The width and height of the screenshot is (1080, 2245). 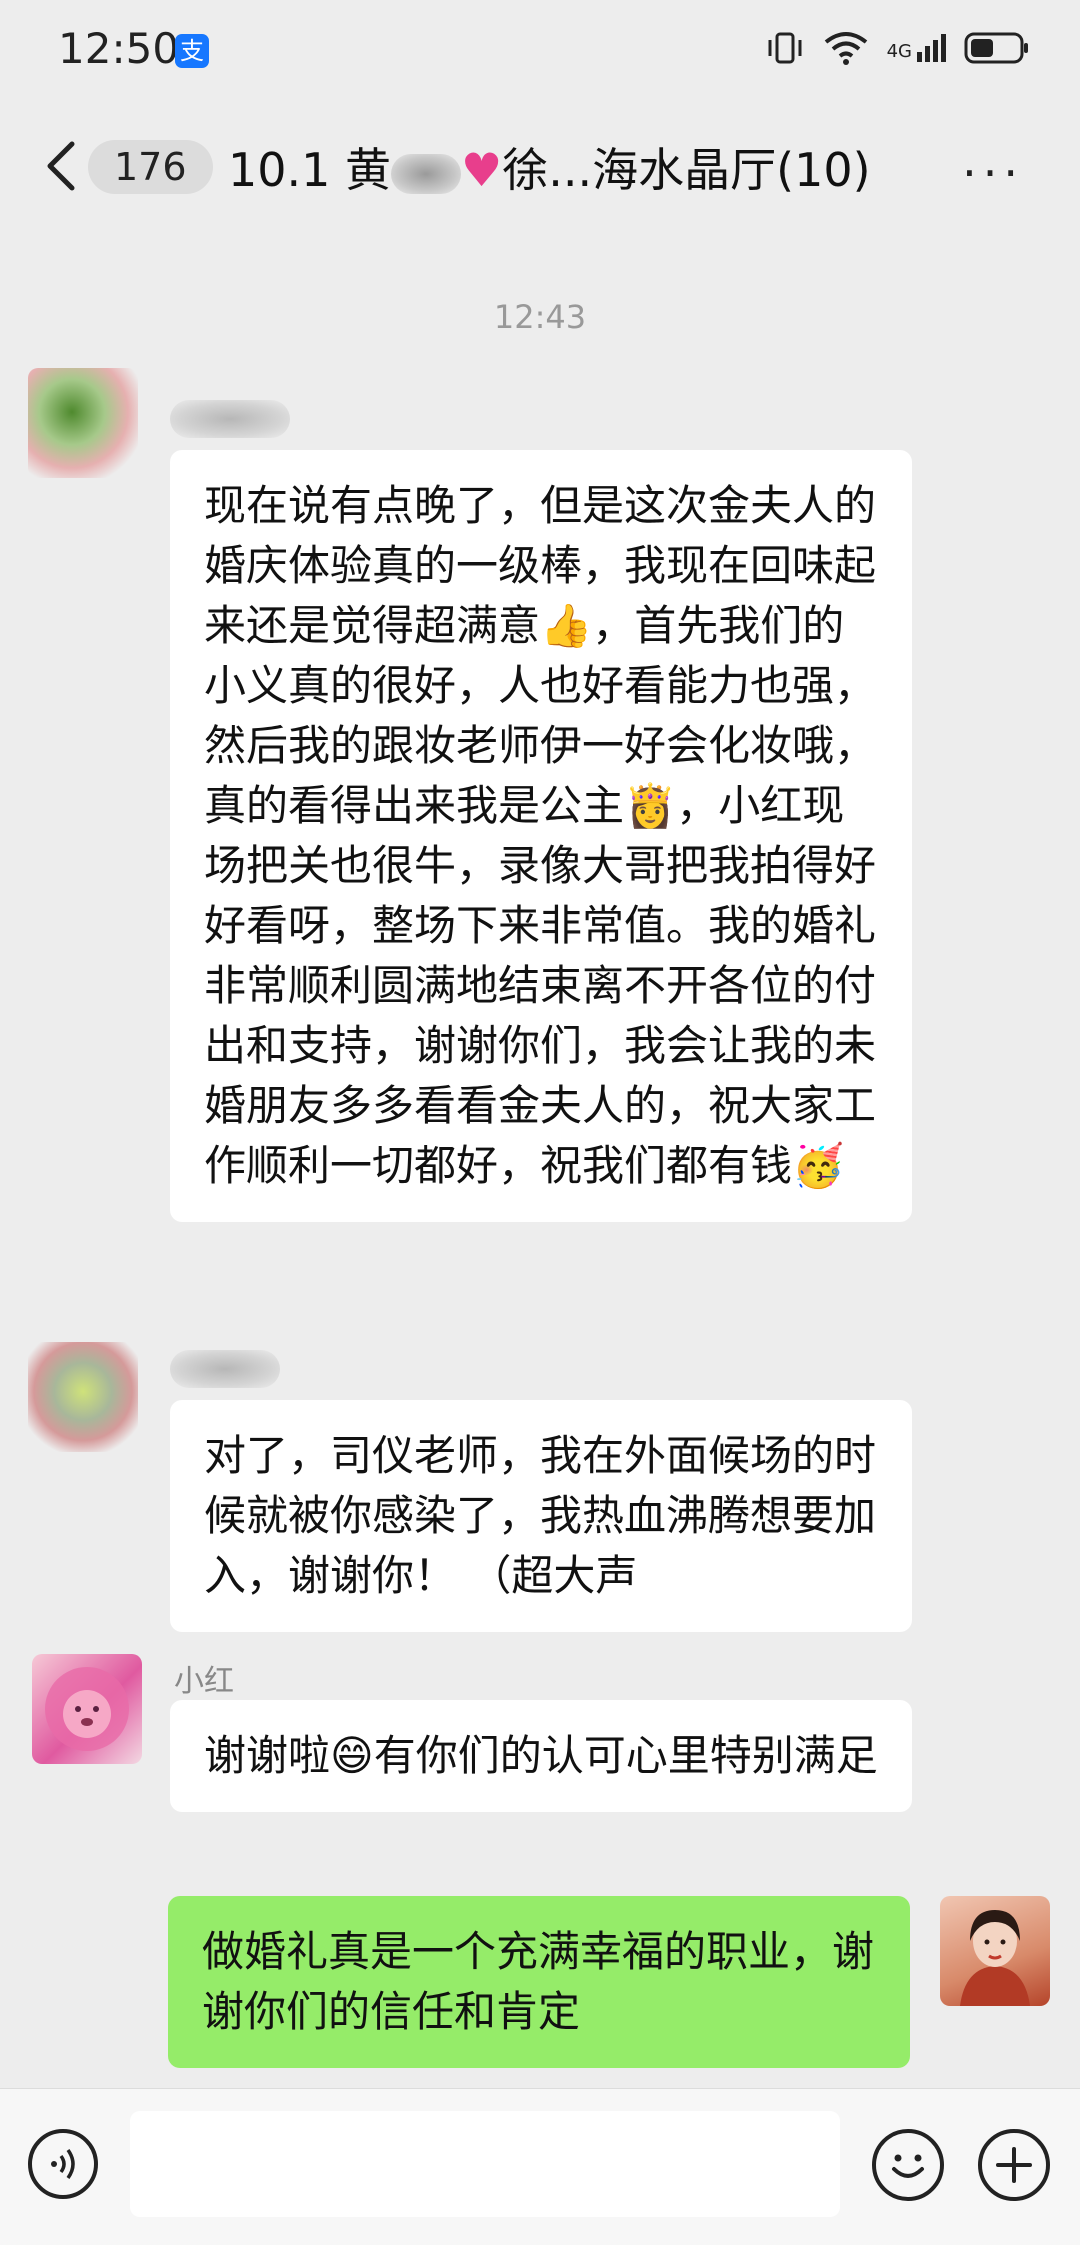 I want to click on chat-title-suffix: 徐...海水晶厅(10), so click(x=686, y=170).